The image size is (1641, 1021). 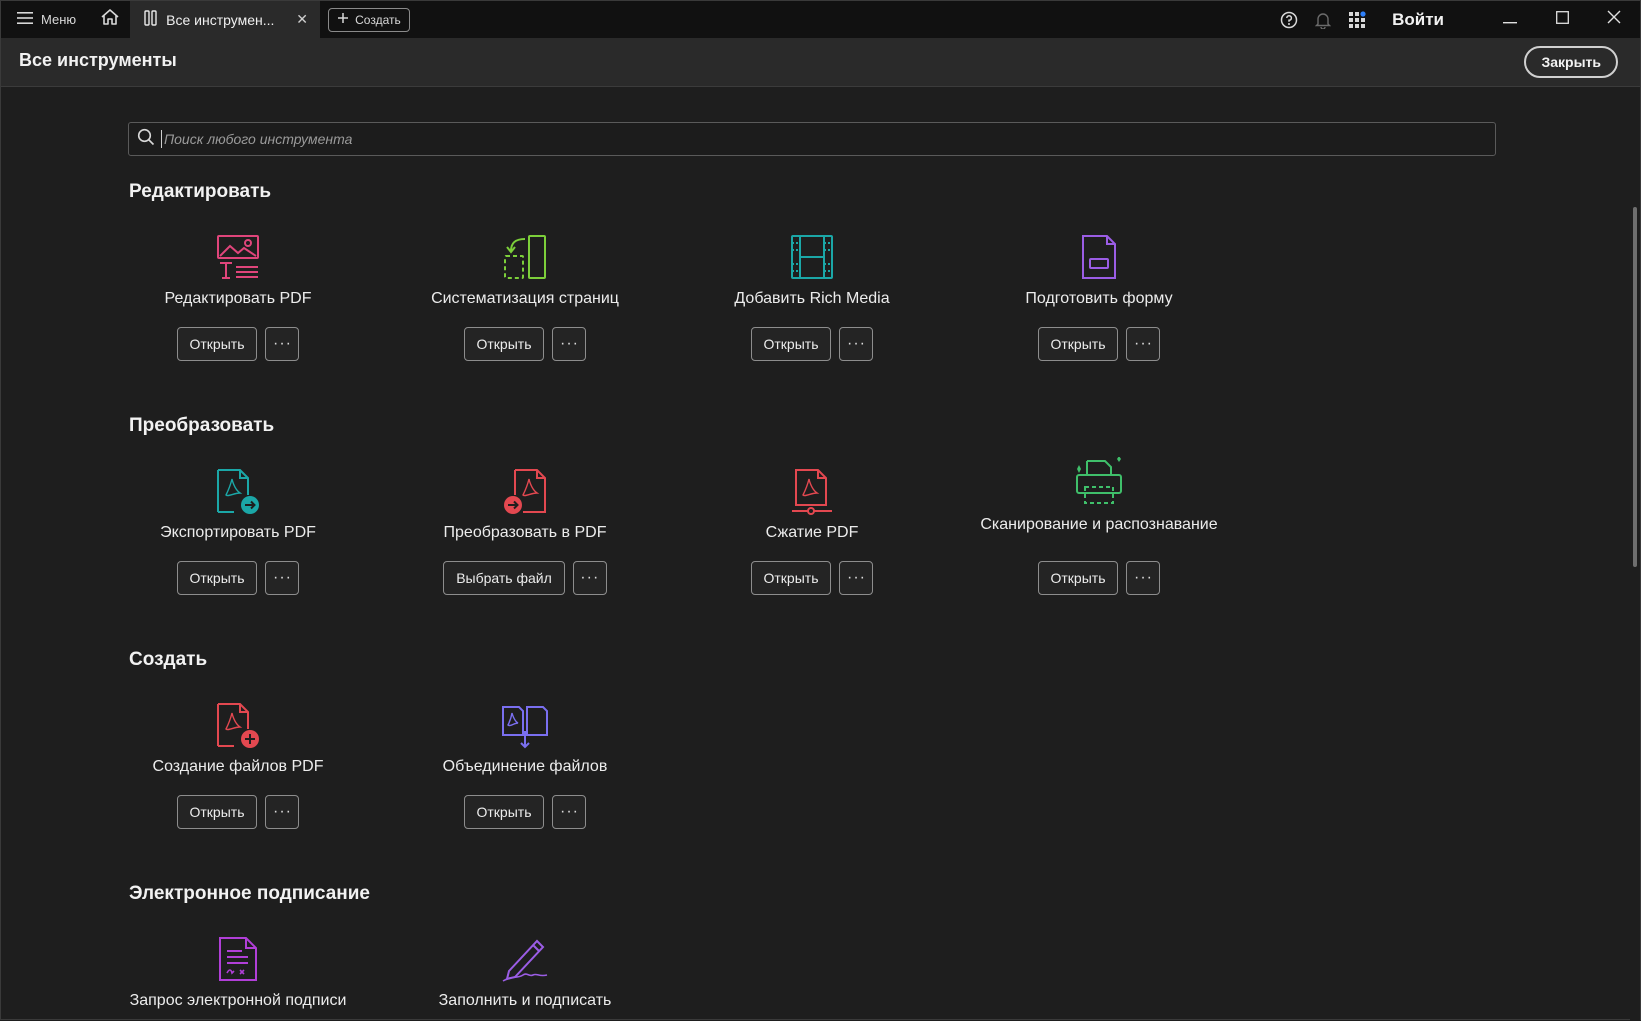 I want to click on tool-name: Запрос электронной подписи, so click(x=238, y=1000).